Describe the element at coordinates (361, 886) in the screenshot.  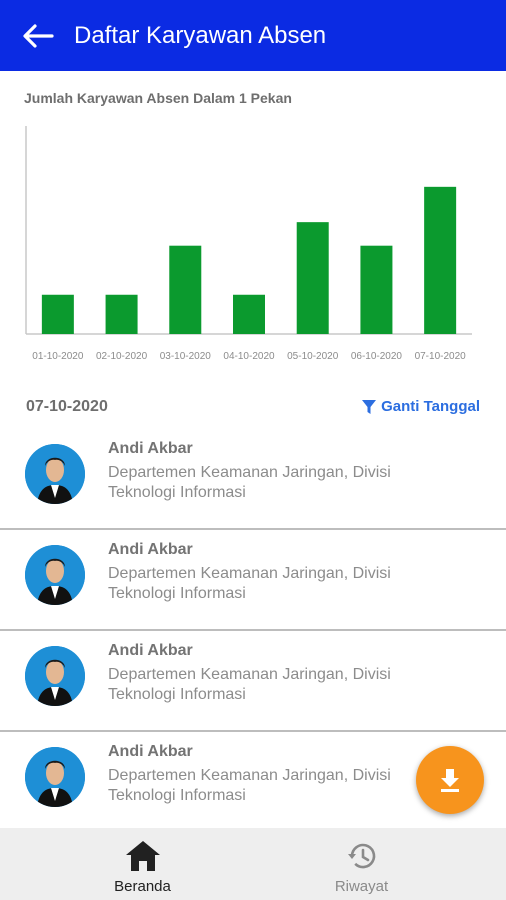
I see `nav-label-riwayat: Riwayat` at that location.